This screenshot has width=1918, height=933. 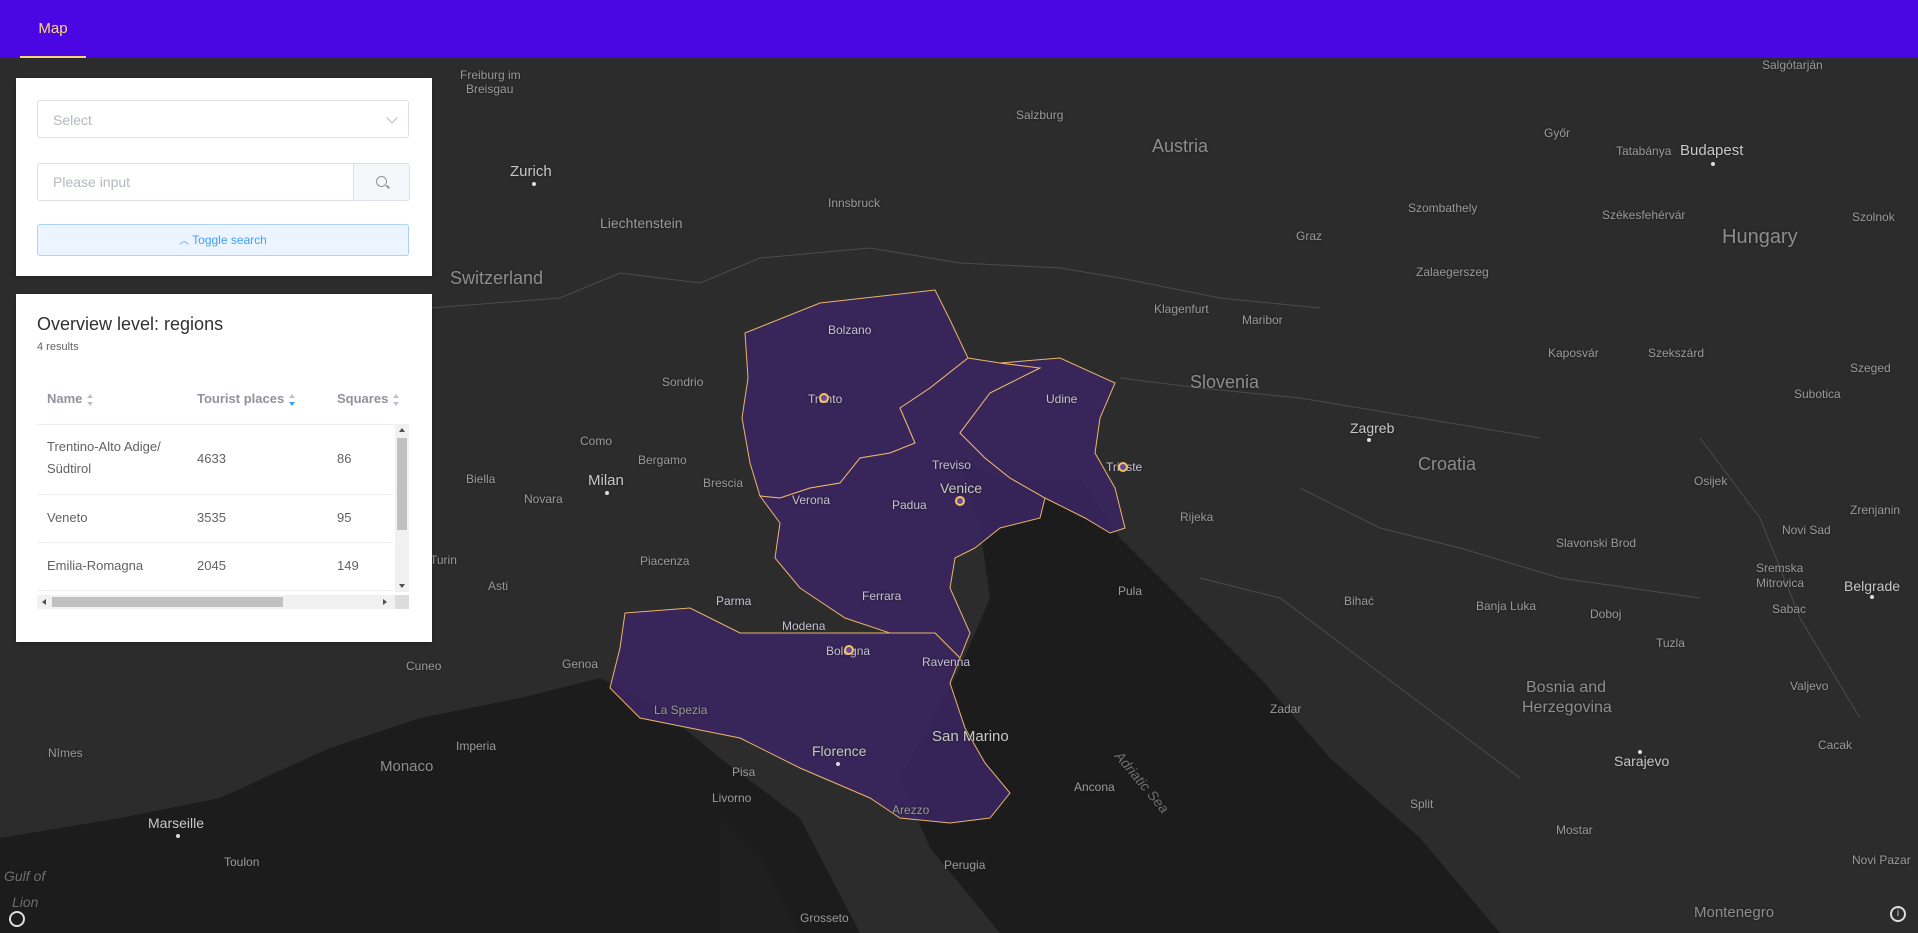 What do you see at coordinates (961, 488) in the screenshot?
I see `label-venice: Venice` at bounding box center [961, 488].